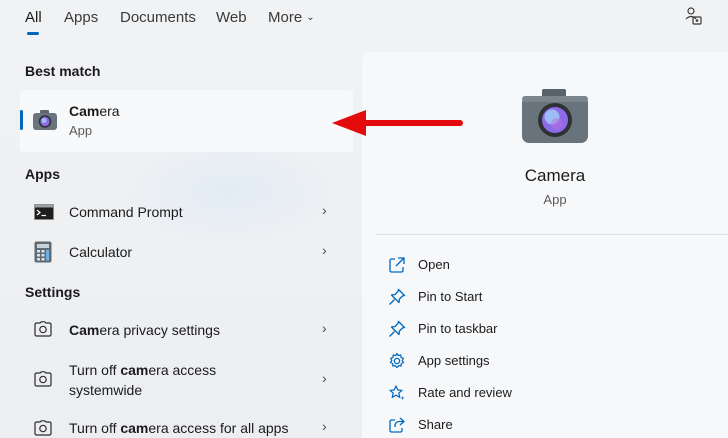  I want to click on share-icon, so click(397, 425).